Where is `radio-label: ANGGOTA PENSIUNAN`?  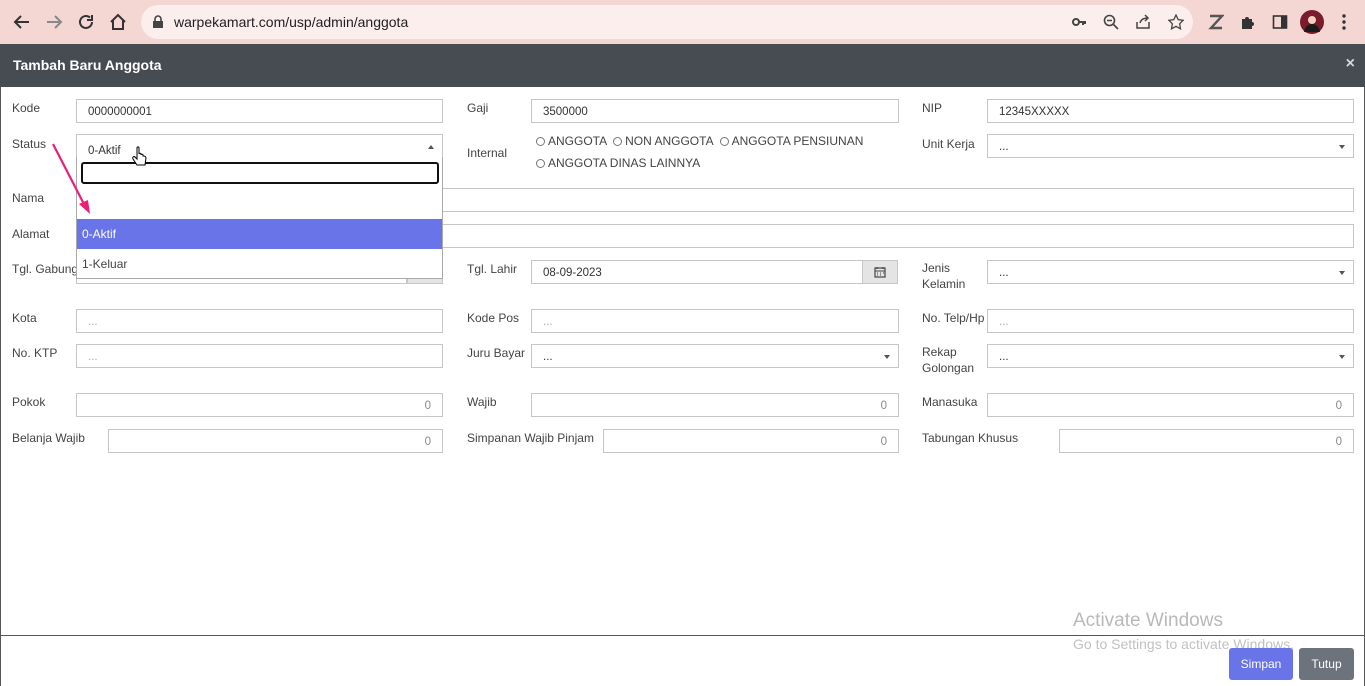 radio-label: ANGGOTA PENSIUNAN is located at coordinates (797, 141).